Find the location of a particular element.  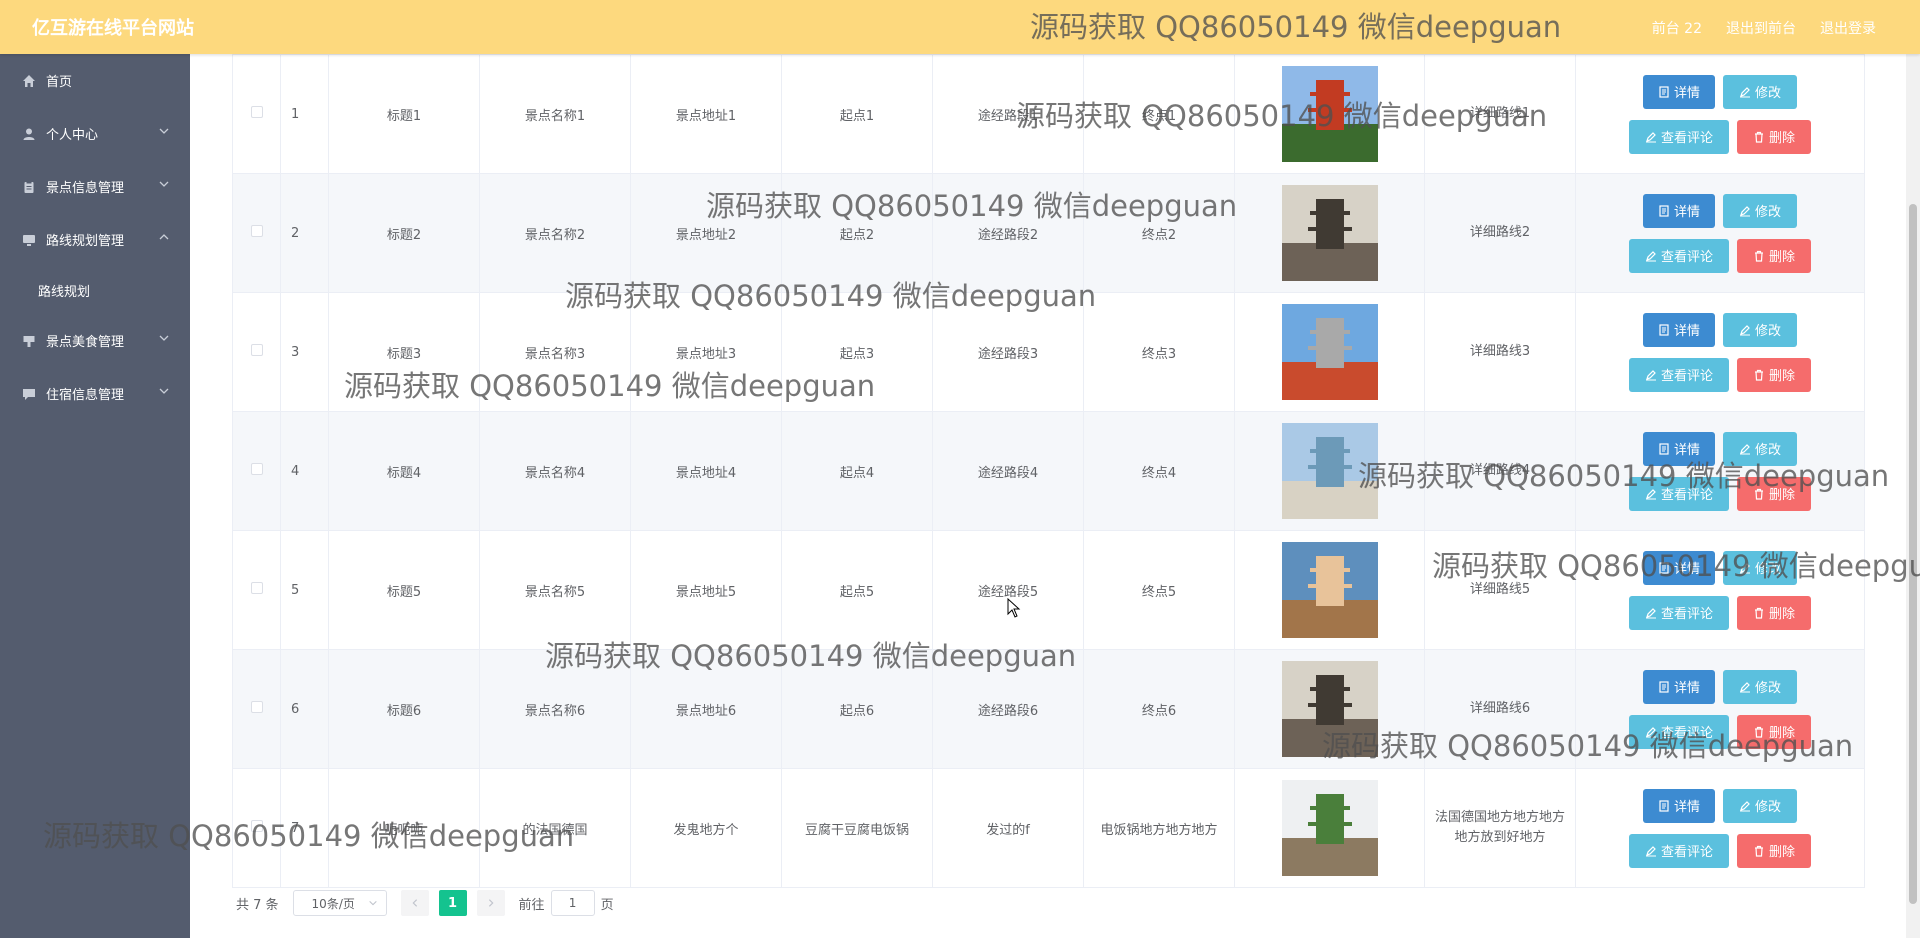

sidebar-item-home: 首页 is located at coordinates (95, 80).